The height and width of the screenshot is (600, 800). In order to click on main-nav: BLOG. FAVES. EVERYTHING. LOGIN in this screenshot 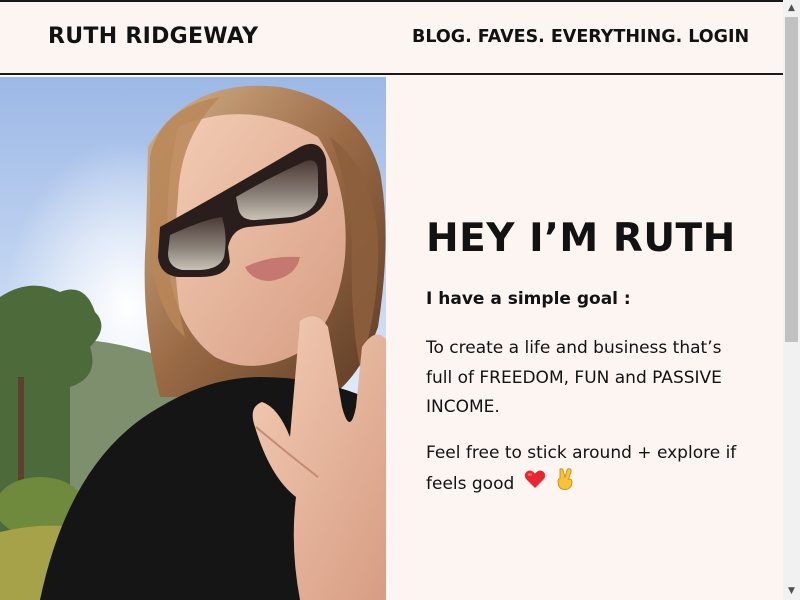, I will do `click(580, 37)`.